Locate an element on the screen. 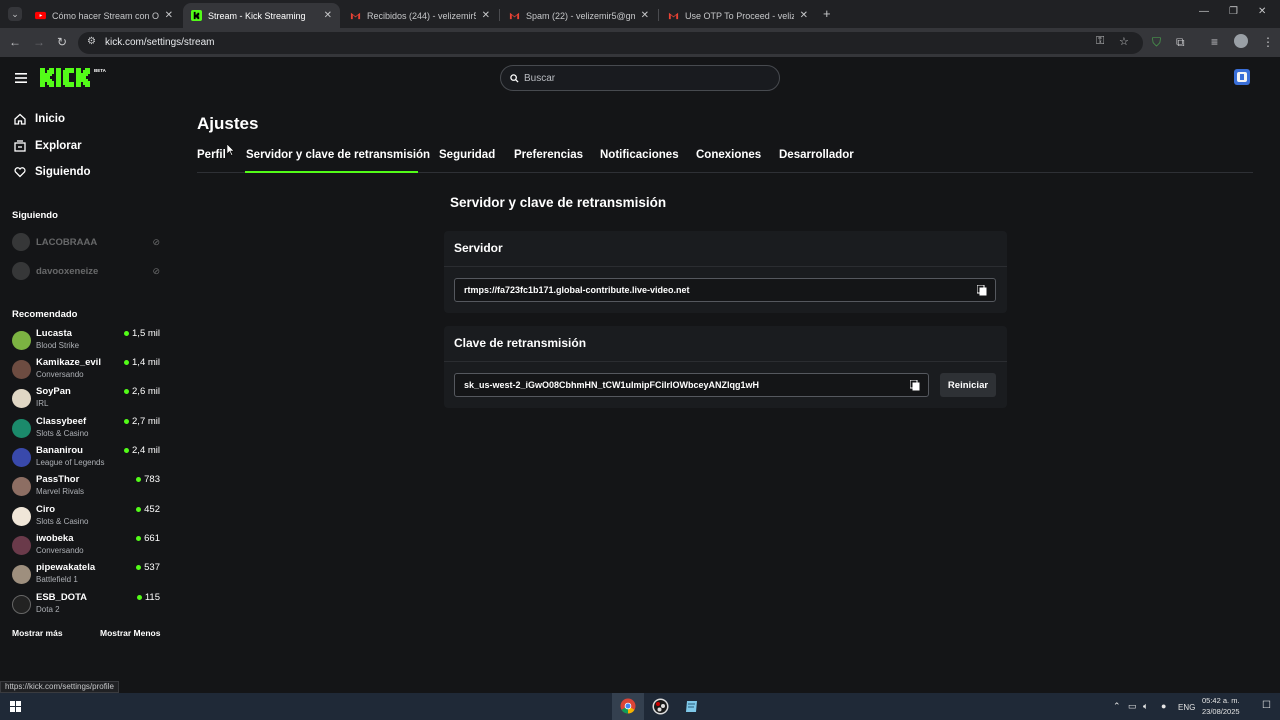 The image size is (1280, 720). restore-icon: ❐ is located at coordinates (1233, 11).